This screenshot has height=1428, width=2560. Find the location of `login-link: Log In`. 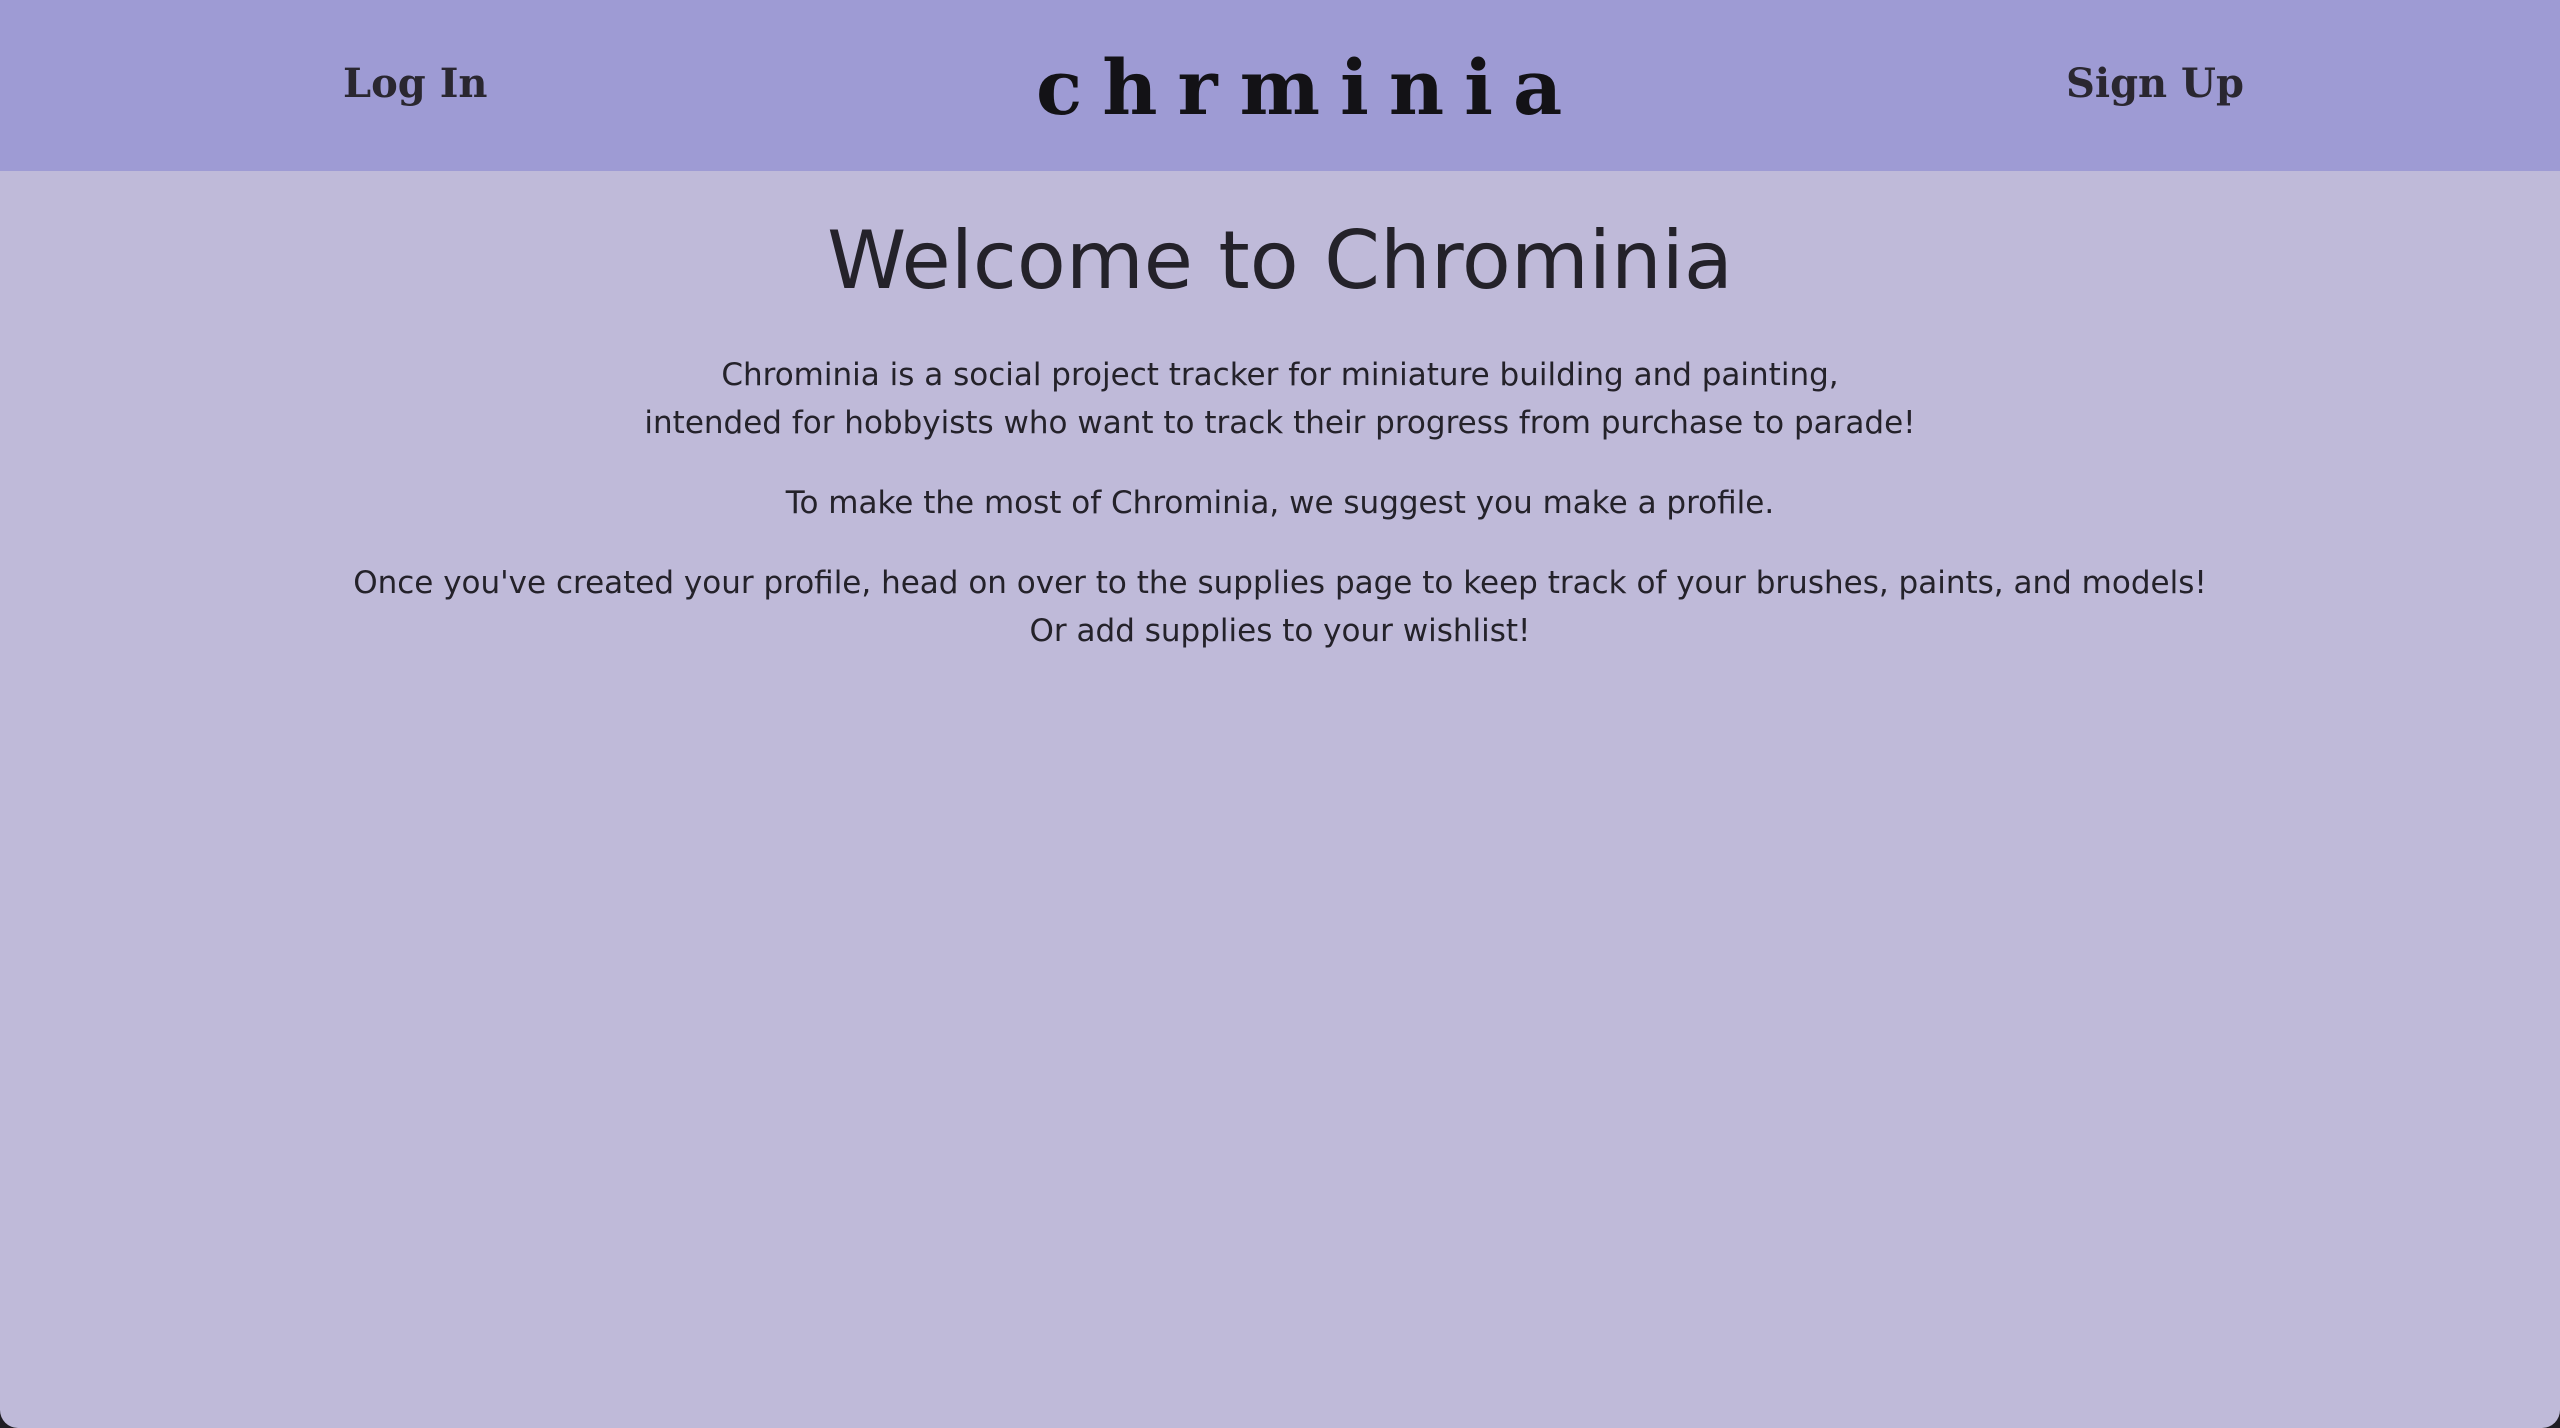

login-link: Log In is located at coordinates (415, 84).